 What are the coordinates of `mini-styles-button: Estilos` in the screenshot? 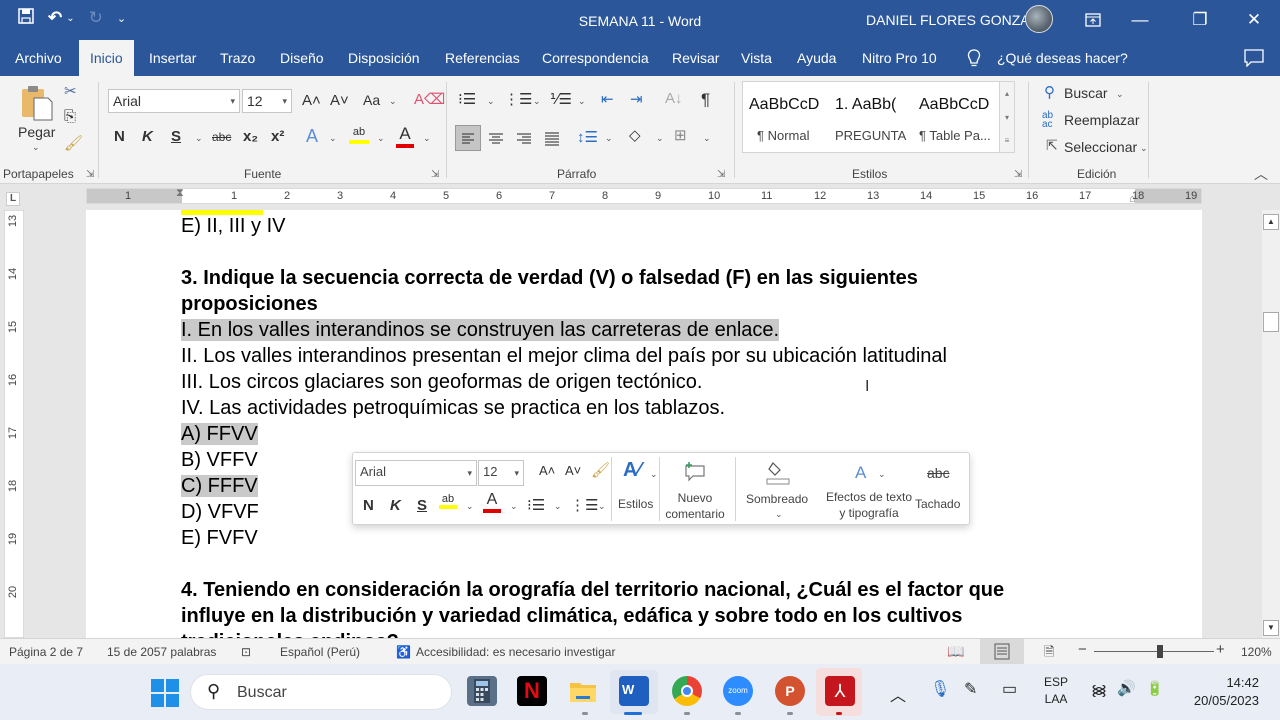 It's located at (635, 504).